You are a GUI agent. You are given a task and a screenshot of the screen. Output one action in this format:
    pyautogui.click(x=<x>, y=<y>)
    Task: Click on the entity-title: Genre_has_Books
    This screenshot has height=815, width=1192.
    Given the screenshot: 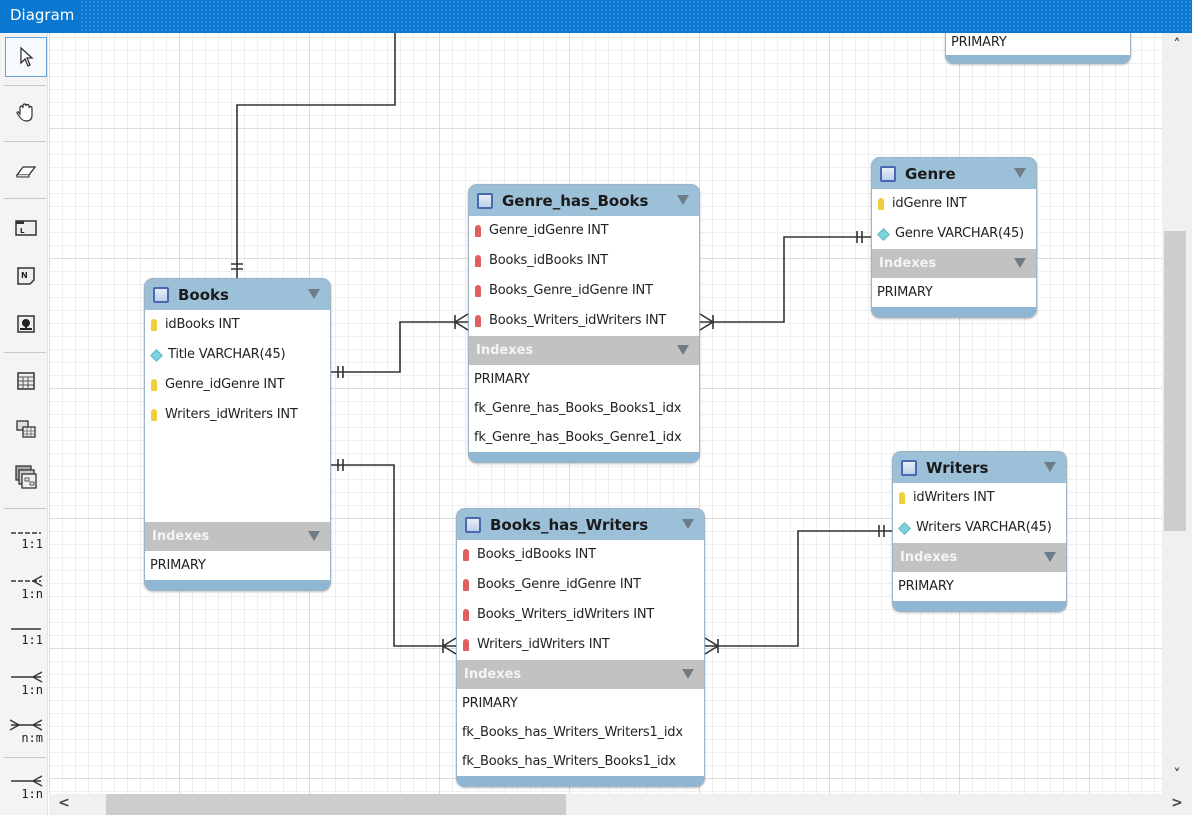 What is the action you would take?
    pyautogui.click(x=575, y=200)
    